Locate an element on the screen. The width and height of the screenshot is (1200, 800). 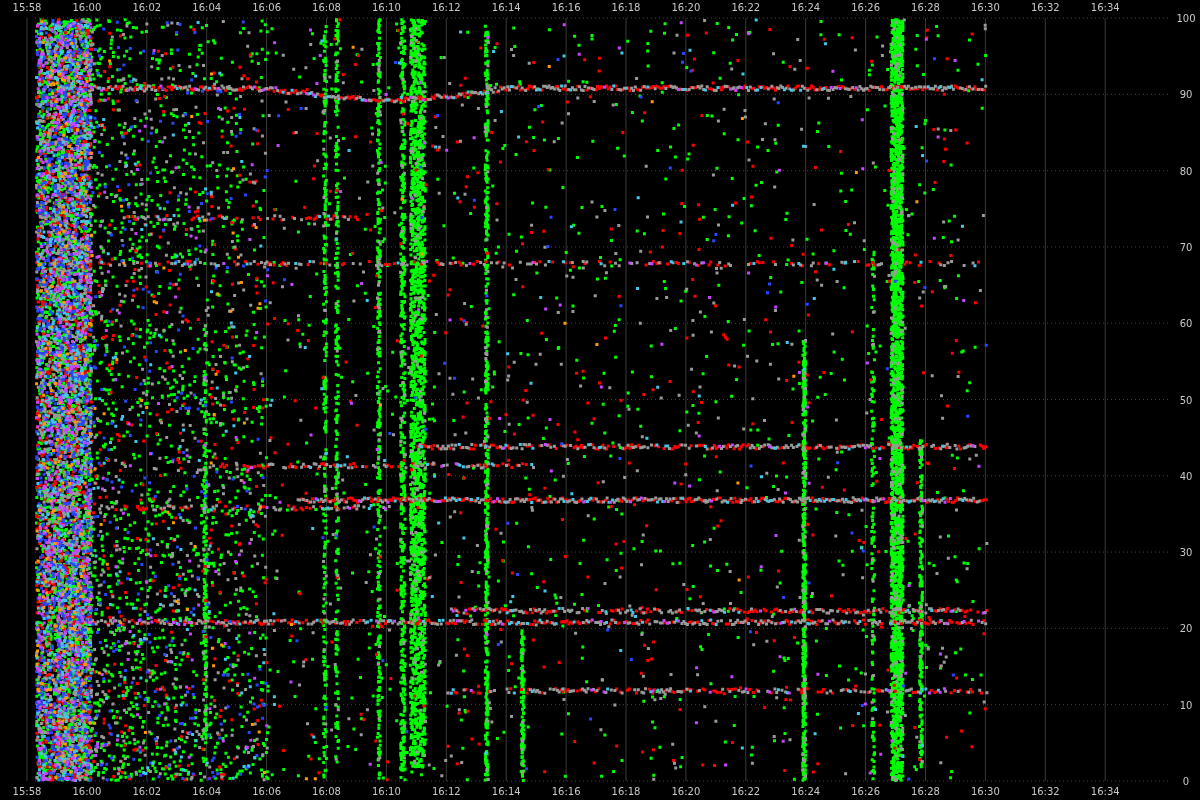
value-axis-label: 90 is located at coordinates (1186, 95).